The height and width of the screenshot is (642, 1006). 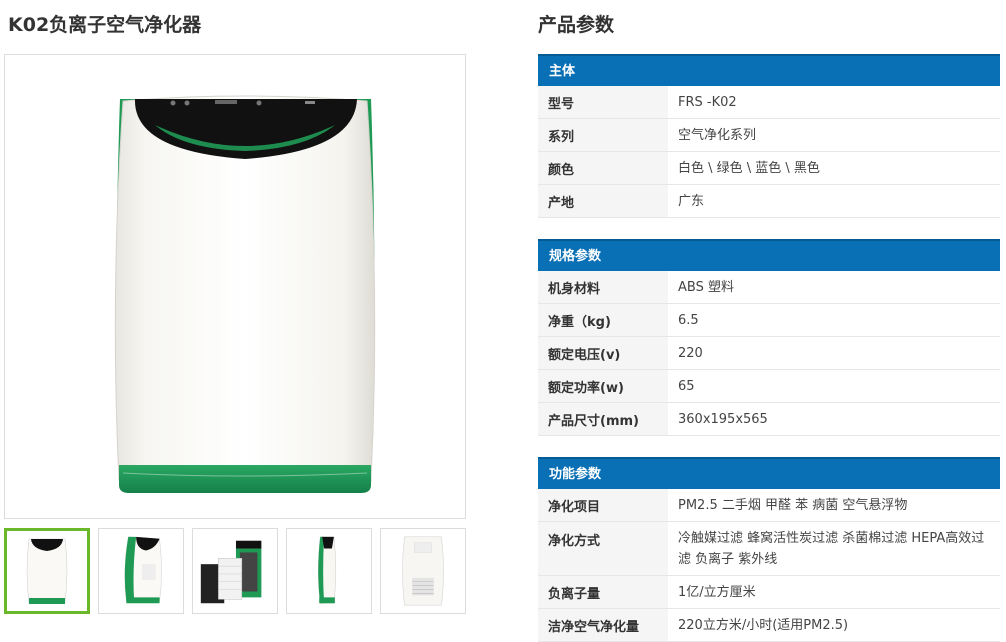 I want to click on thumbnail-profile-image, so click(x=327, y=570).